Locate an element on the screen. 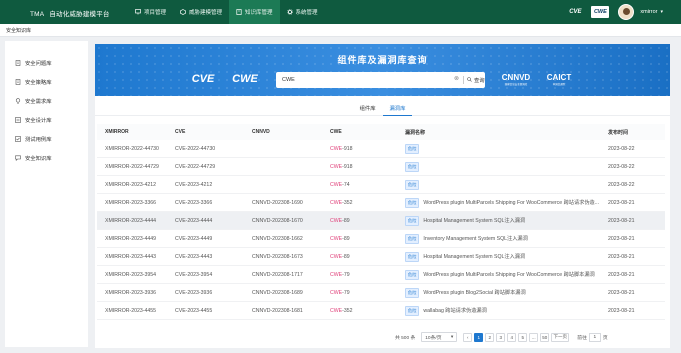 The width and height of the screenshot is (681, 353). doc-icon is located at coordinates (18, 62).